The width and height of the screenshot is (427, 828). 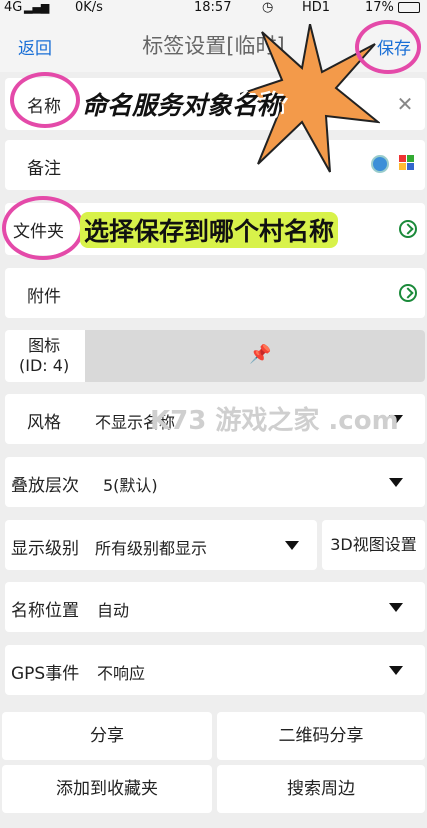 I want to click on stack-value: 5(默认), so click(x=130, y=485).